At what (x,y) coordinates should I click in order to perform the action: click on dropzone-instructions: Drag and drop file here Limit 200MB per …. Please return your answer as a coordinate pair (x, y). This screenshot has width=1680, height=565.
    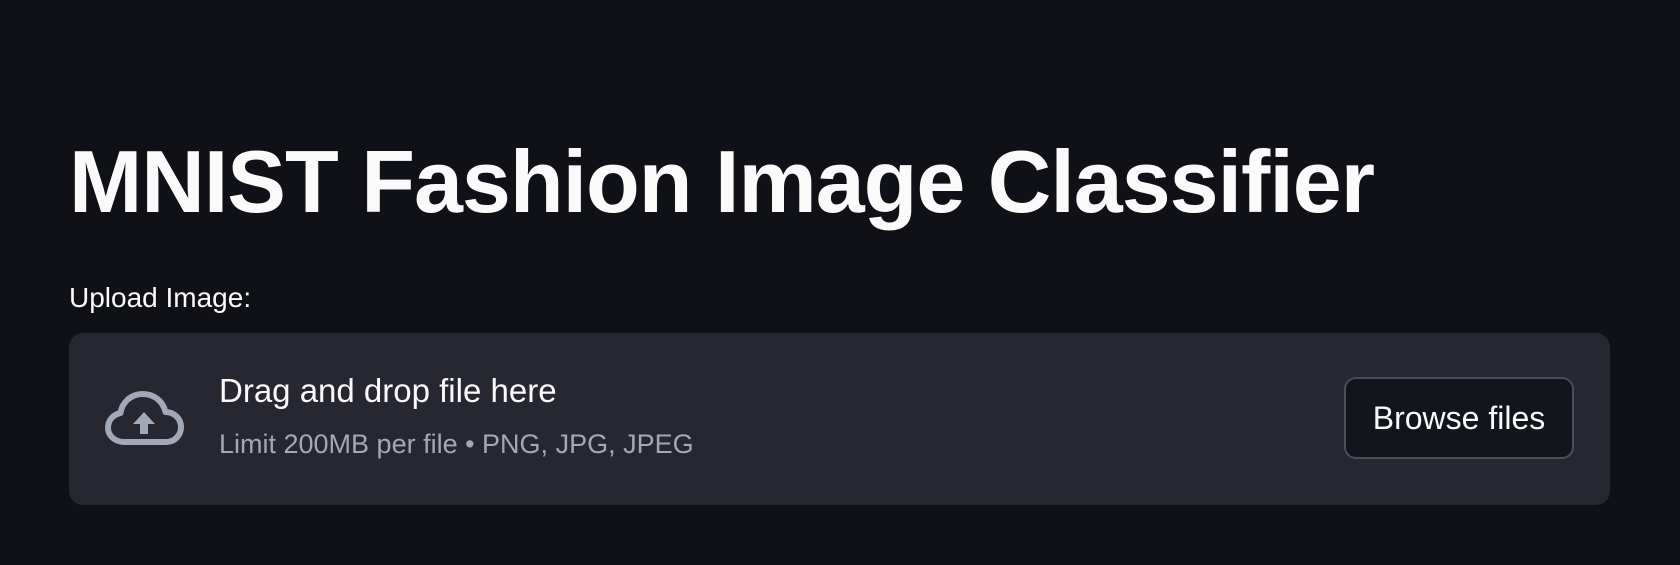
    Looking at the image, I should click on (456, 416).